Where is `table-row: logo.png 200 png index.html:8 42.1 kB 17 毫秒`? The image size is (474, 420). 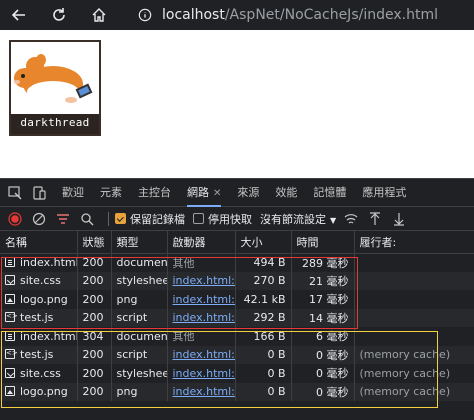 table-row: logo.png 200 png index.html:8 42.1 kB 17 毫秒 is located at coordinates (237, 299).